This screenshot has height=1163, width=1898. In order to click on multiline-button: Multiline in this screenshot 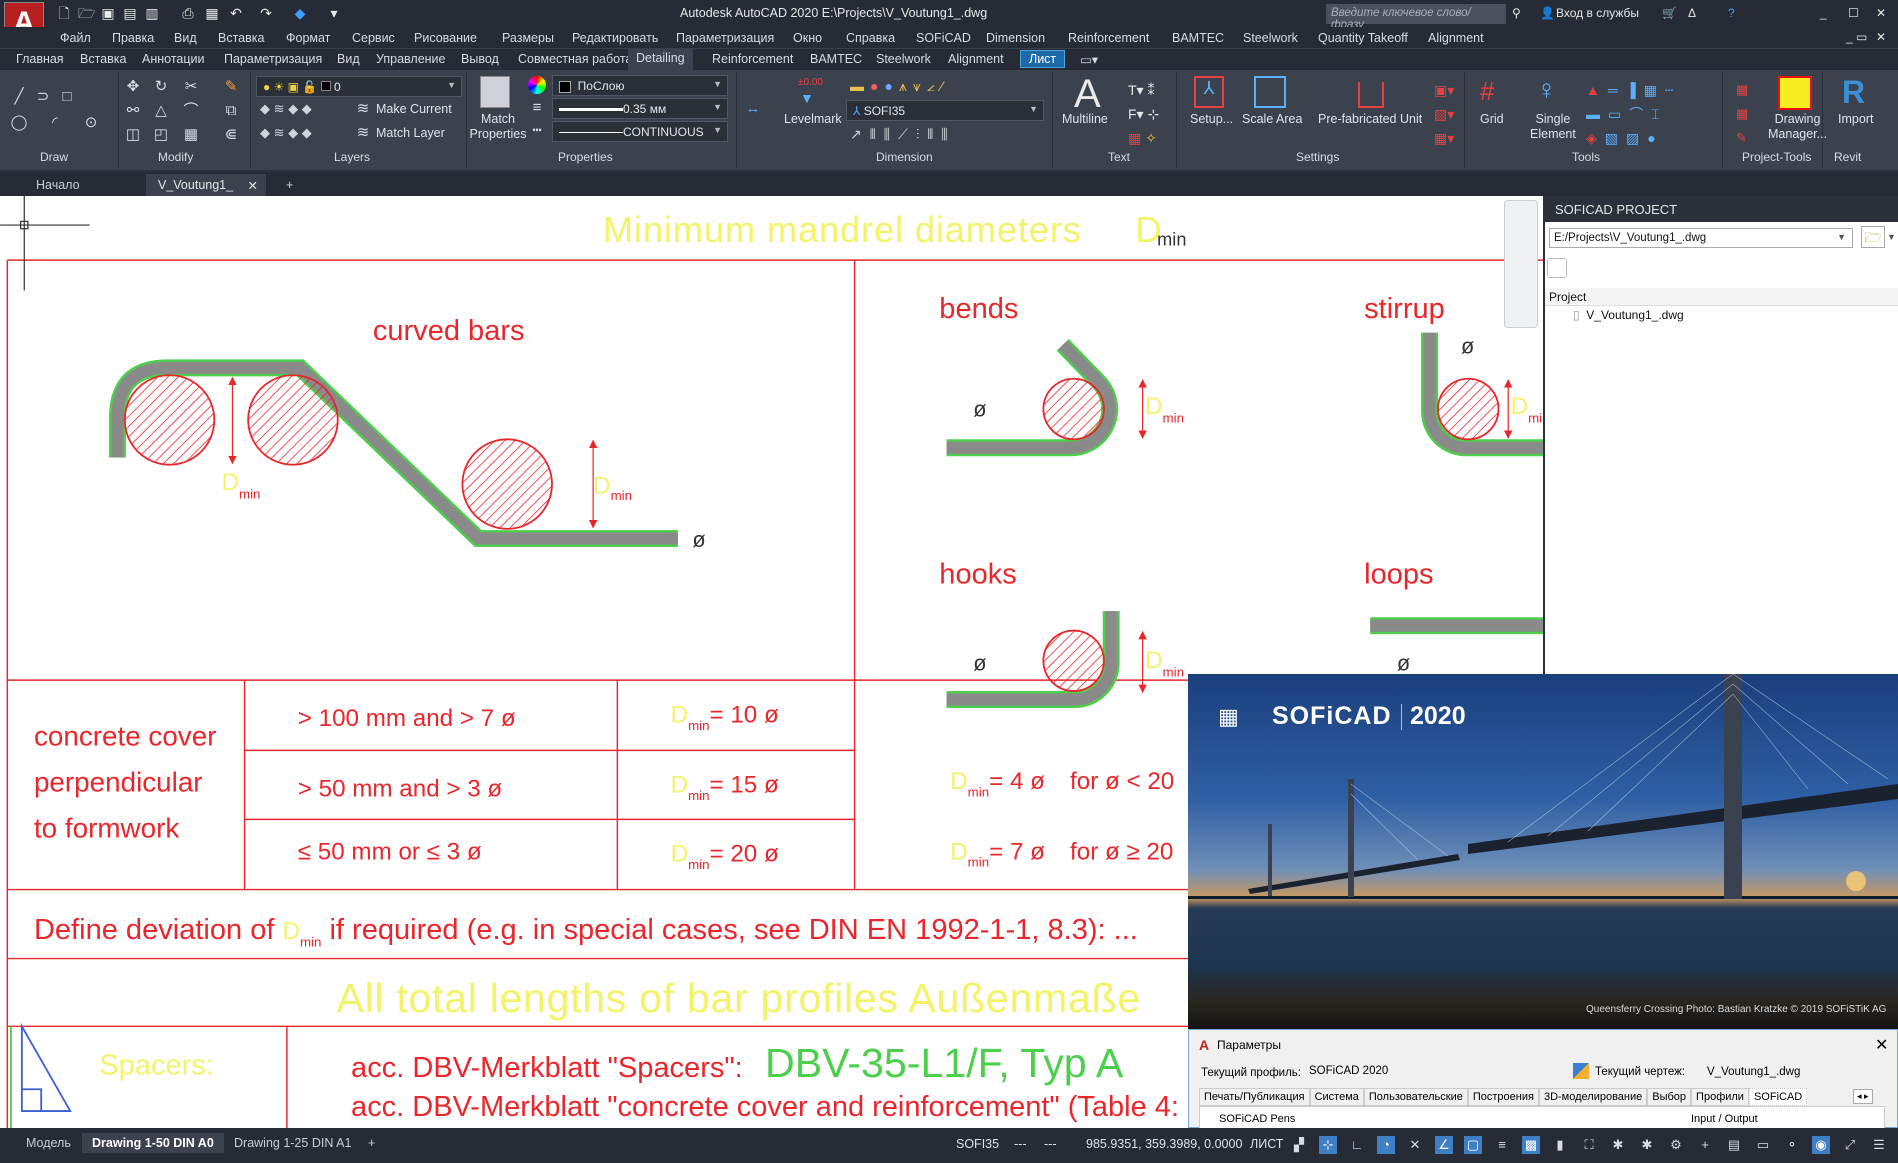, I will do `click(1085, 119)`.